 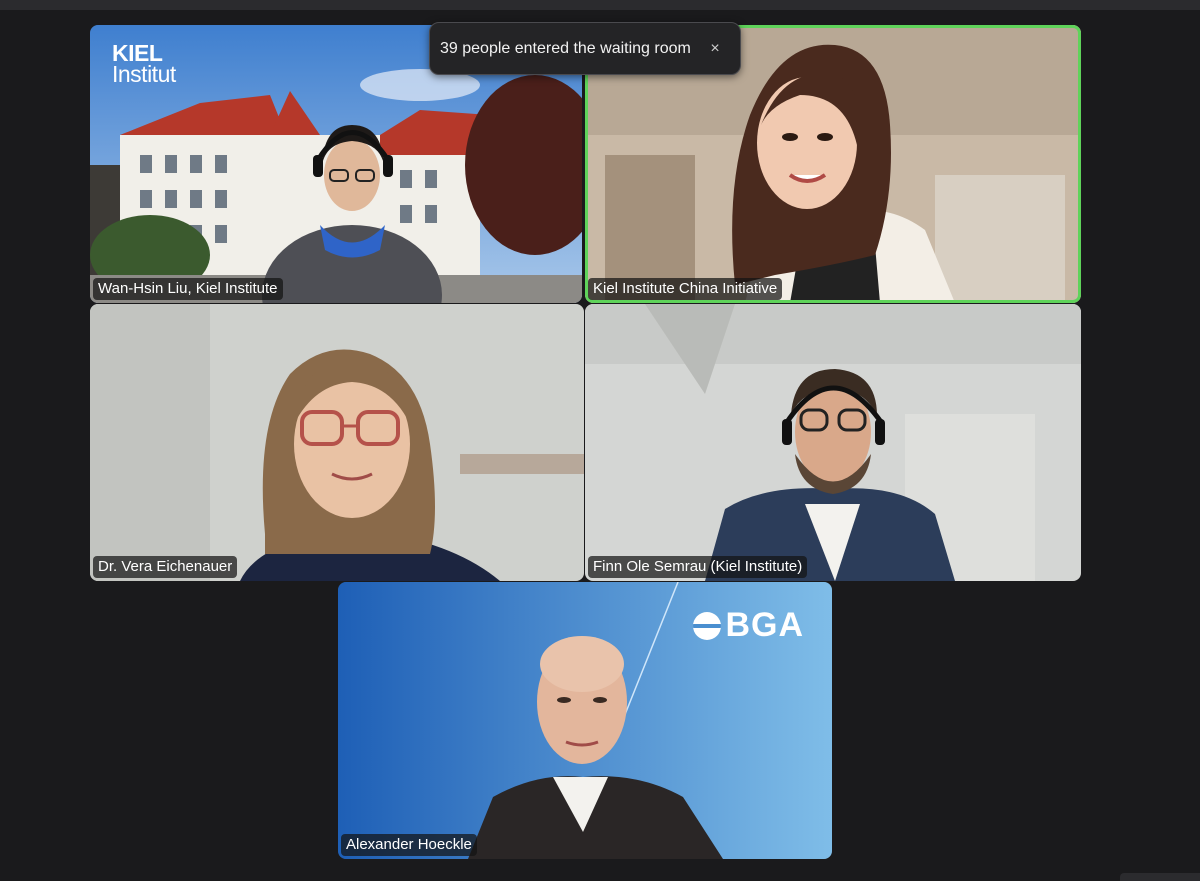 What do you see at coordinates (188, 289) in the screenshot?
I see `participant-name: Wan-Hsin Liu, Kiel Institute` at bounding box center [188, 289].